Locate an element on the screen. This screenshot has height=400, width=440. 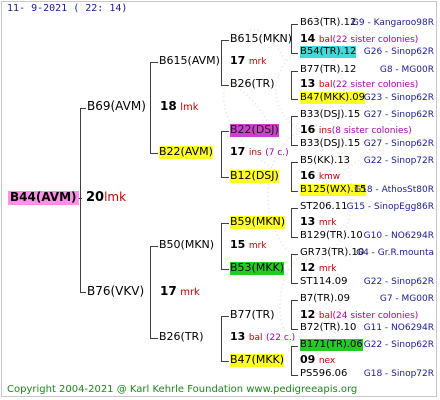
gen2-generation: 15 mrk is located at coordinates (248, 244).